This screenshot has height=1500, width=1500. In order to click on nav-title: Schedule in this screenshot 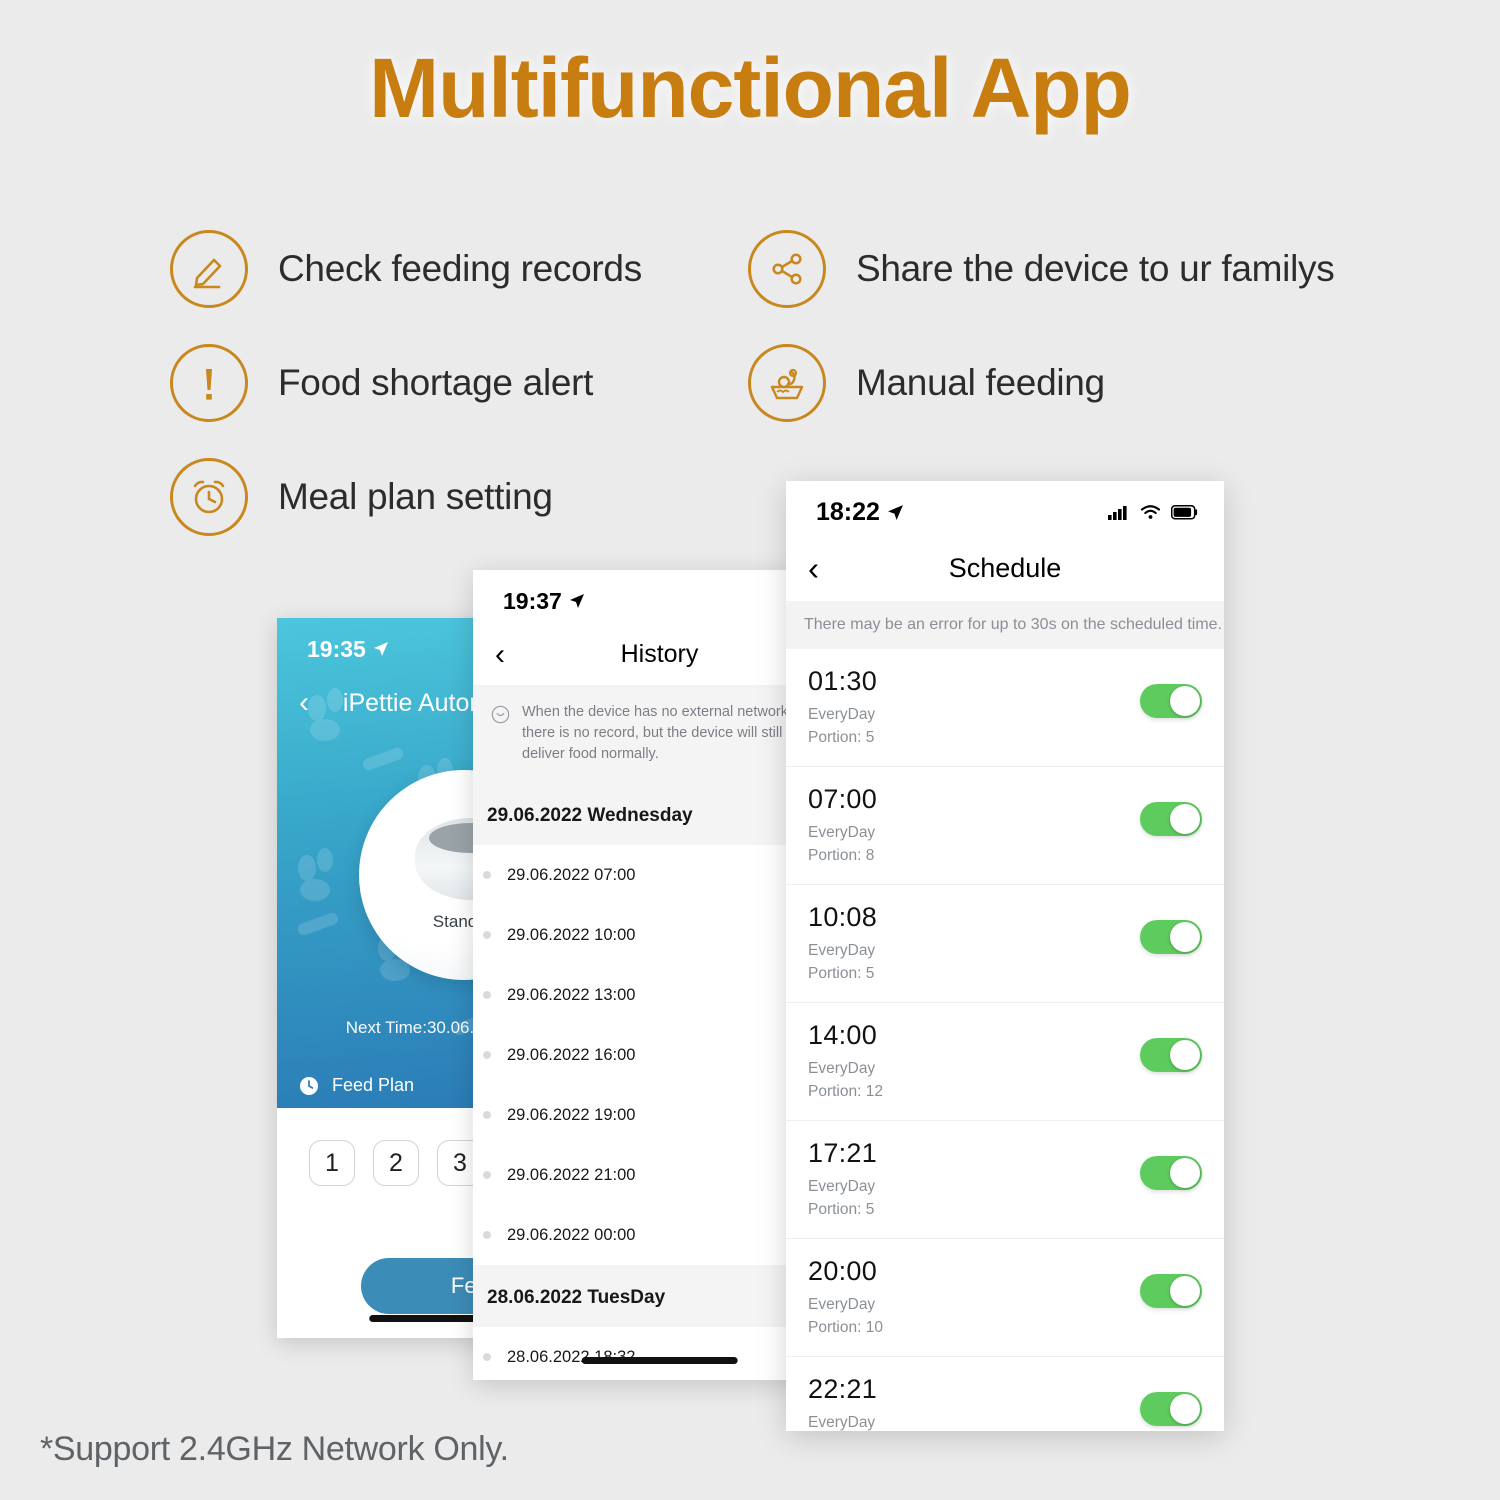, I will do `click(1005, 567)`.